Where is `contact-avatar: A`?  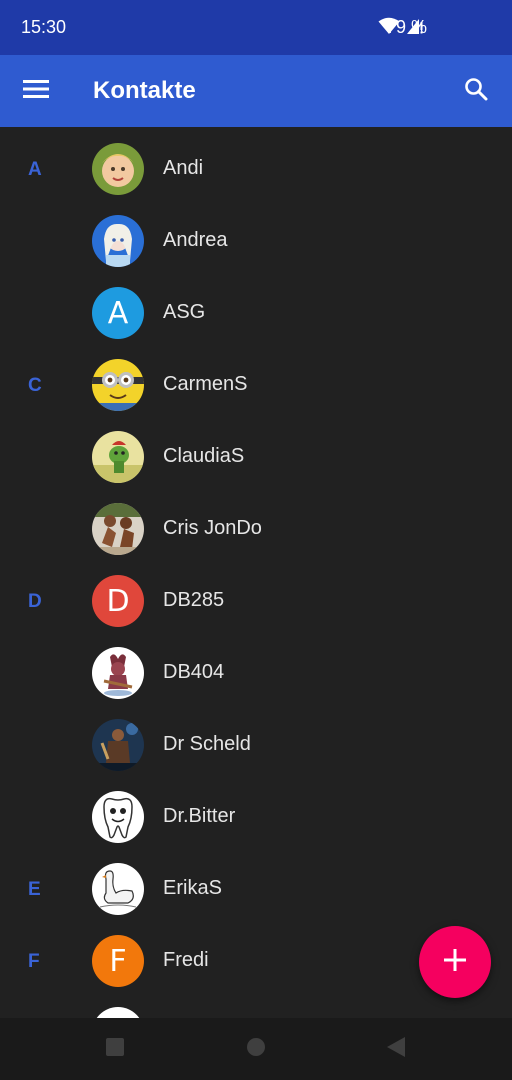 contact-avatar: A is located at coordinates (118, 313).